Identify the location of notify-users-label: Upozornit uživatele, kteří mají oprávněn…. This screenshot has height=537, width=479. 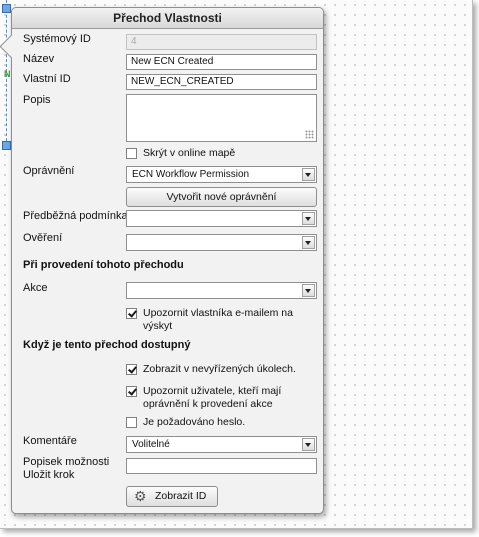
(212, 397).